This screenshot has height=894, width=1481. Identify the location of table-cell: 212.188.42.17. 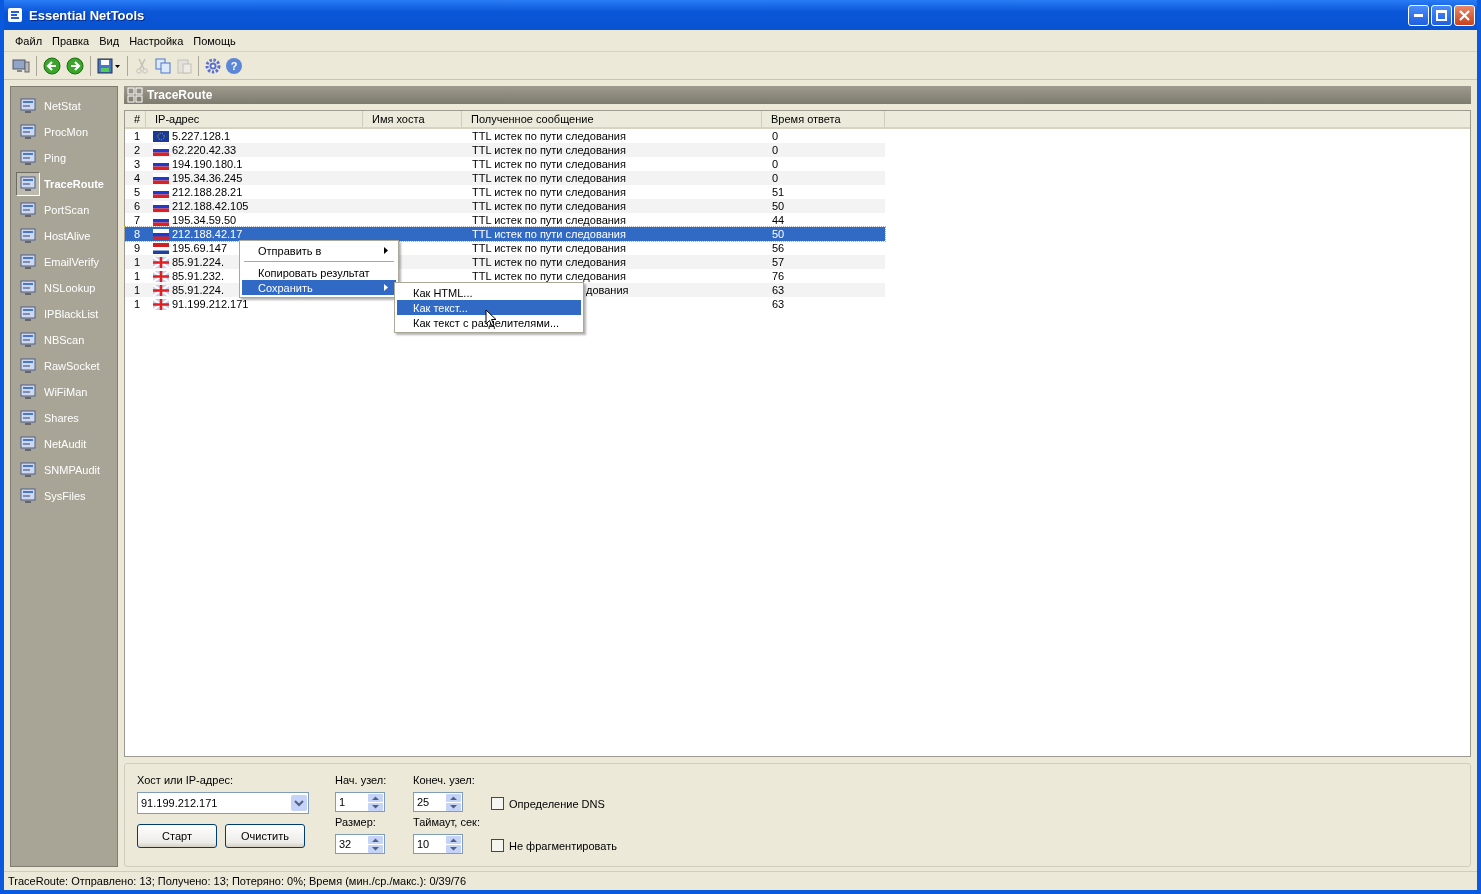
(207, 234).